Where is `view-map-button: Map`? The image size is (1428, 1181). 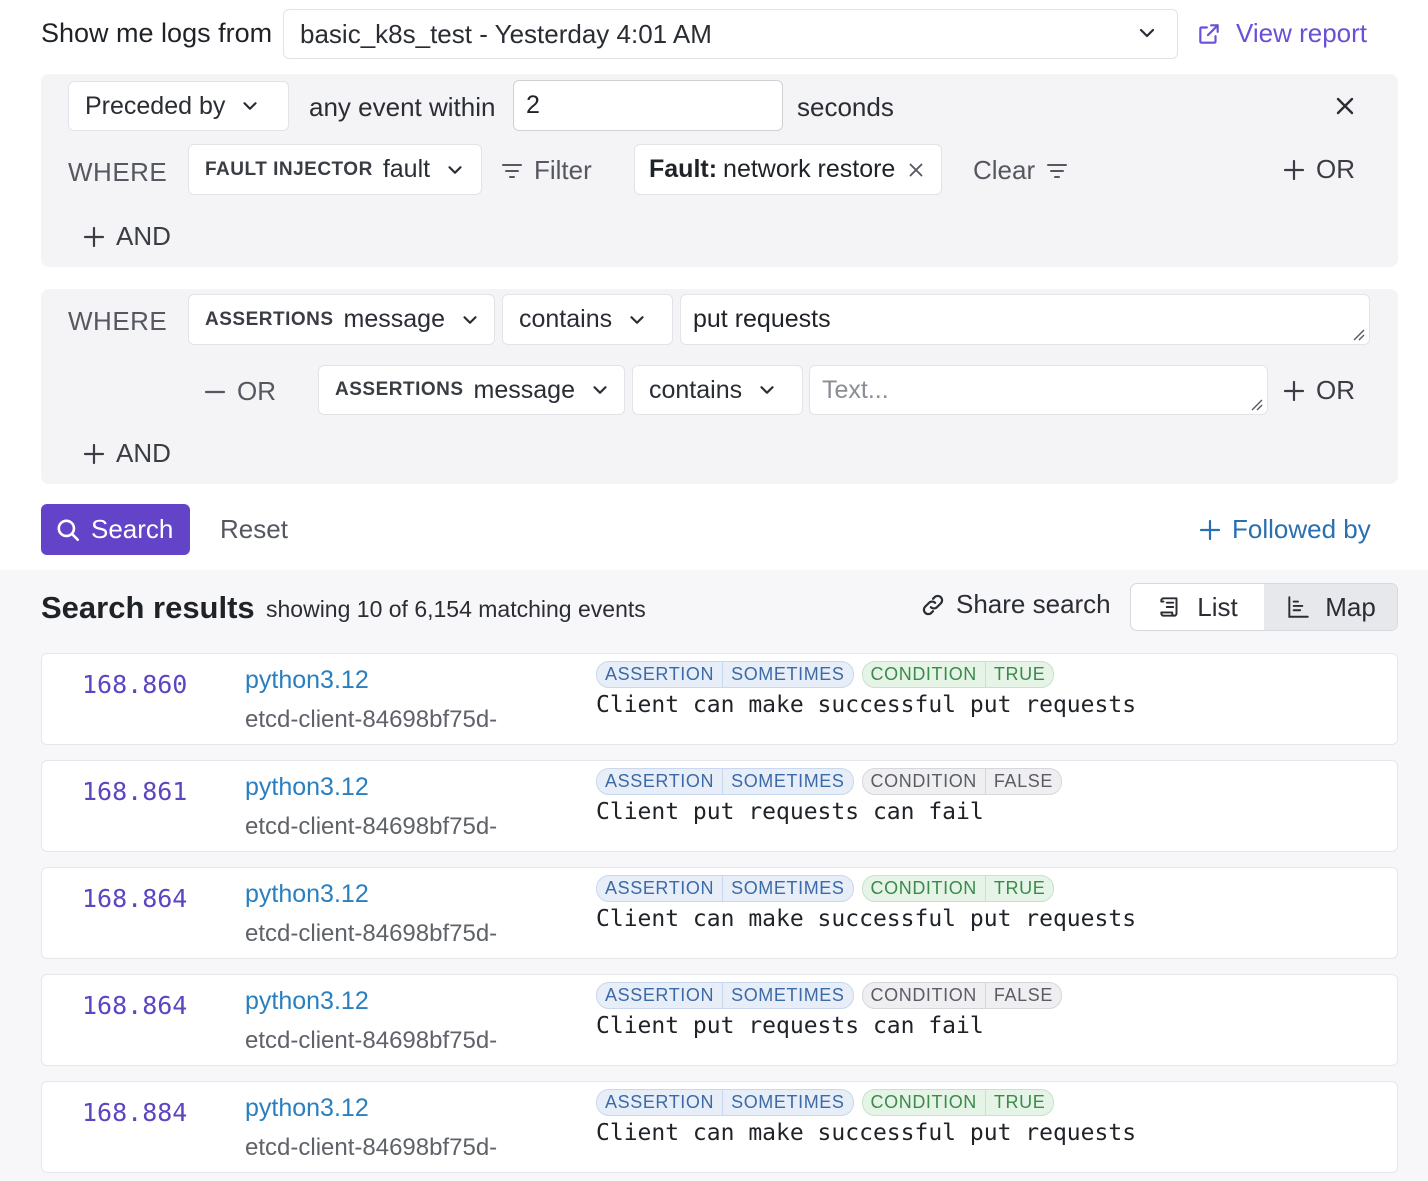
view-map-button: Map is located at coordinates (1330, 607).